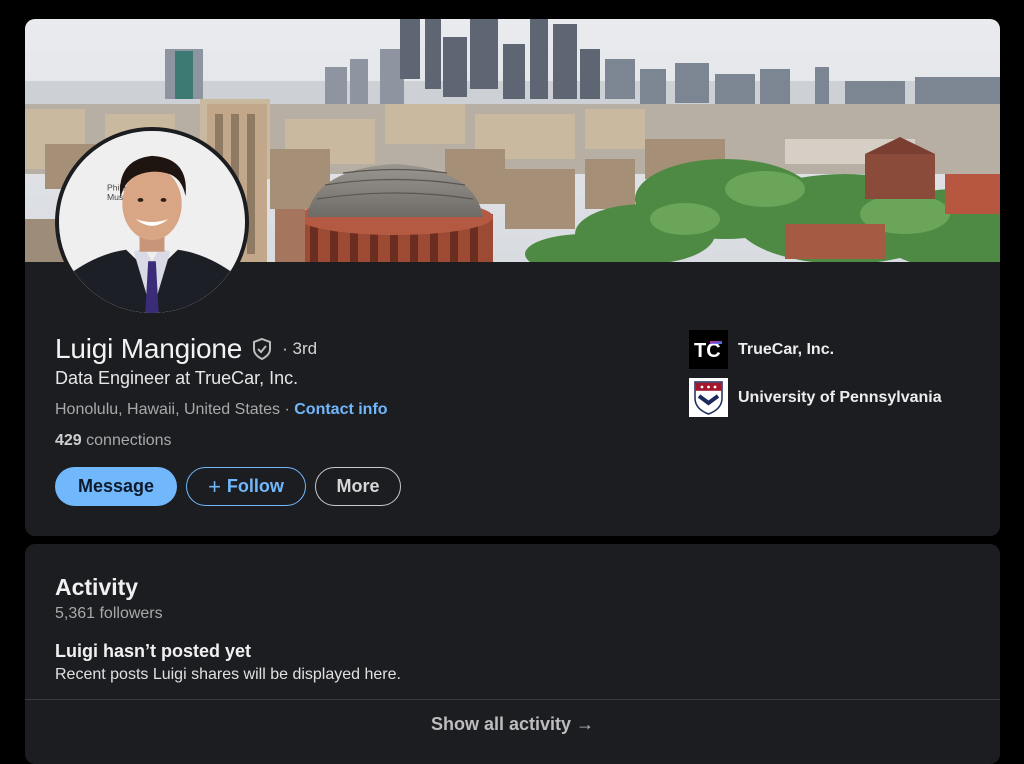 The width and height of the screenshot is (1024, 764). I want to click on contact-info-link: Contact info, so click(340, 410).